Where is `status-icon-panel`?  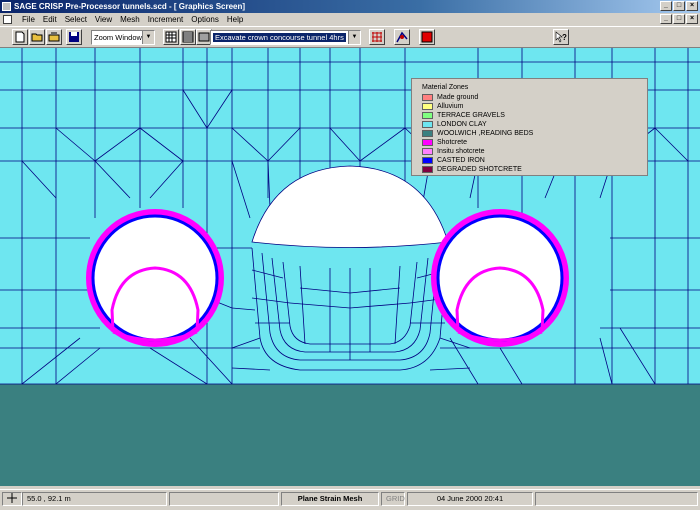 status-icon-panel is located at coordinates (12, 499).